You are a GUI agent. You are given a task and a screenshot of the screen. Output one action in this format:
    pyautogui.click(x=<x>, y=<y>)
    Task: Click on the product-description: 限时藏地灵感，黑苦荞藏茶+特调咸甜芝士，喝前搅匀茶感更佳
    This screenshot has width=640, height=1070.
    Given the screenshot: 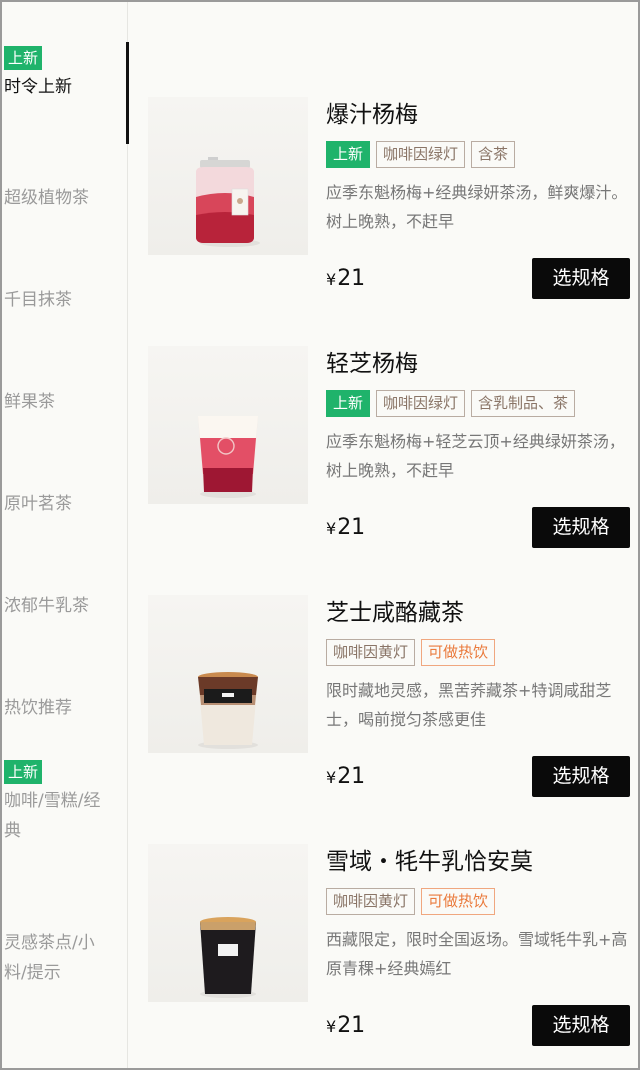 What is the action you would take?
    pyautogui.click(x=469, y=705)
    